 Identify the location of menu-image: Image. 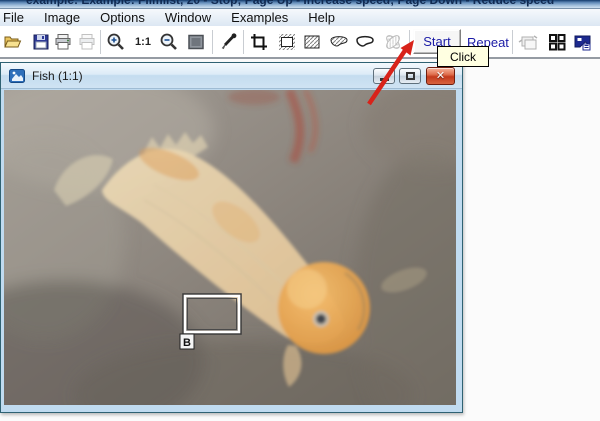
(62, 17).